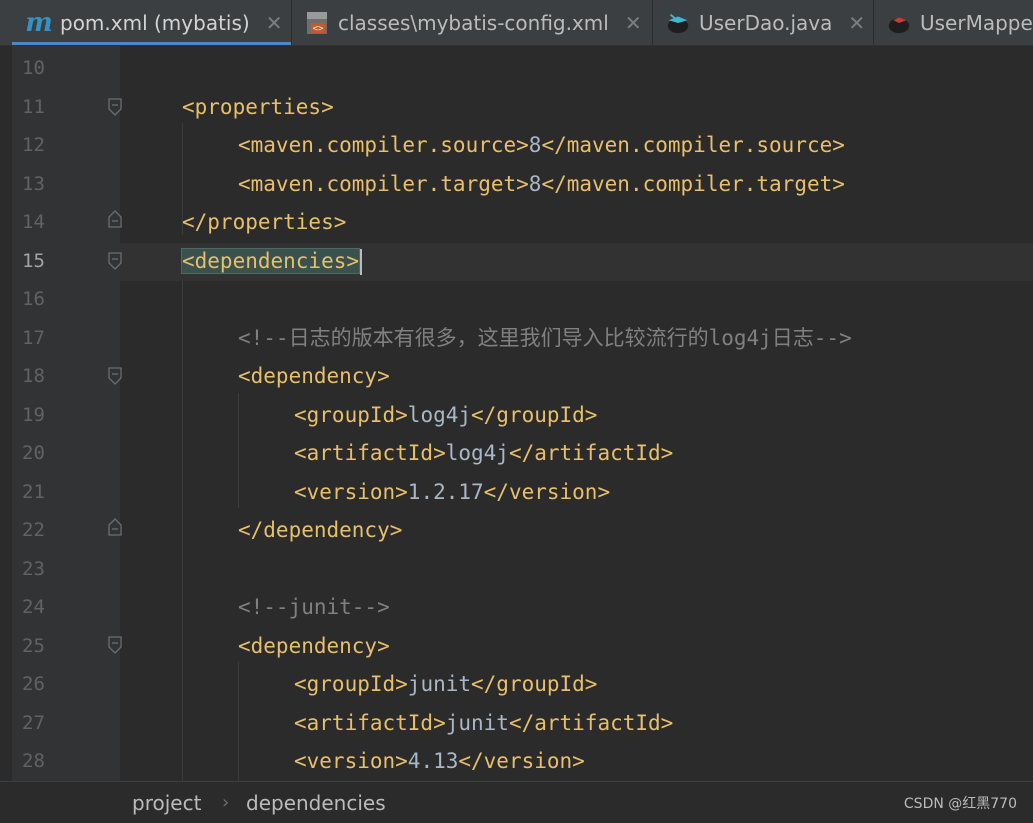  Describe the element at coordinates (33, 299) in the screenshot. I see `line-number: 16` at that location.